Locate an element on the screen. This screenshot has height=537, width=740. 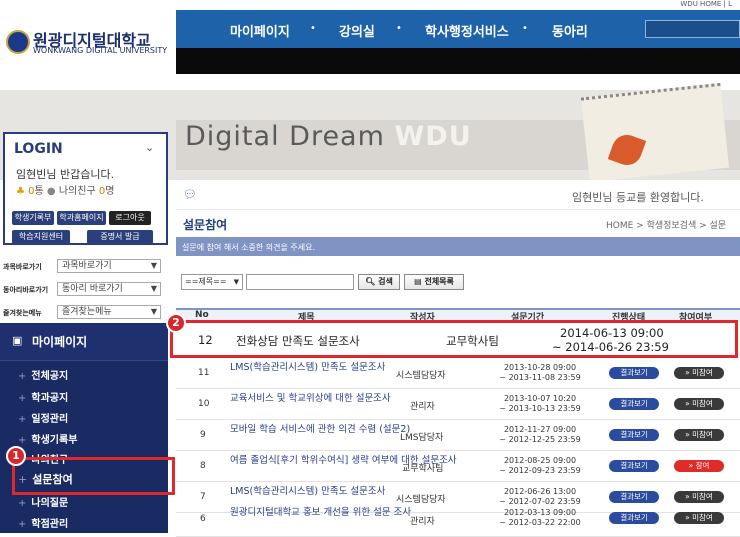
step-badge-2: 2 is located at coordinates (176, 323).